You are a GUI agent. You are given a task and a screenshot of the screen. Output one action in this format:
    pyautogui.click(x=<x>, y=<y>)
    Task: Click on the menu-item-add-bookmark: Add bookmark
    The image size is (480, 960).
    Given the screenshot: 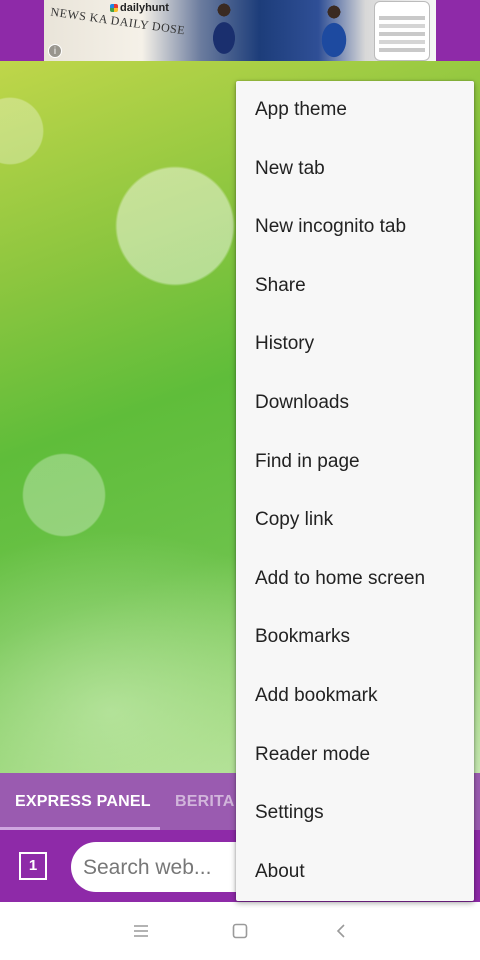 What is the action you would take?
    pyautogui.click(x=355, y=696)
    